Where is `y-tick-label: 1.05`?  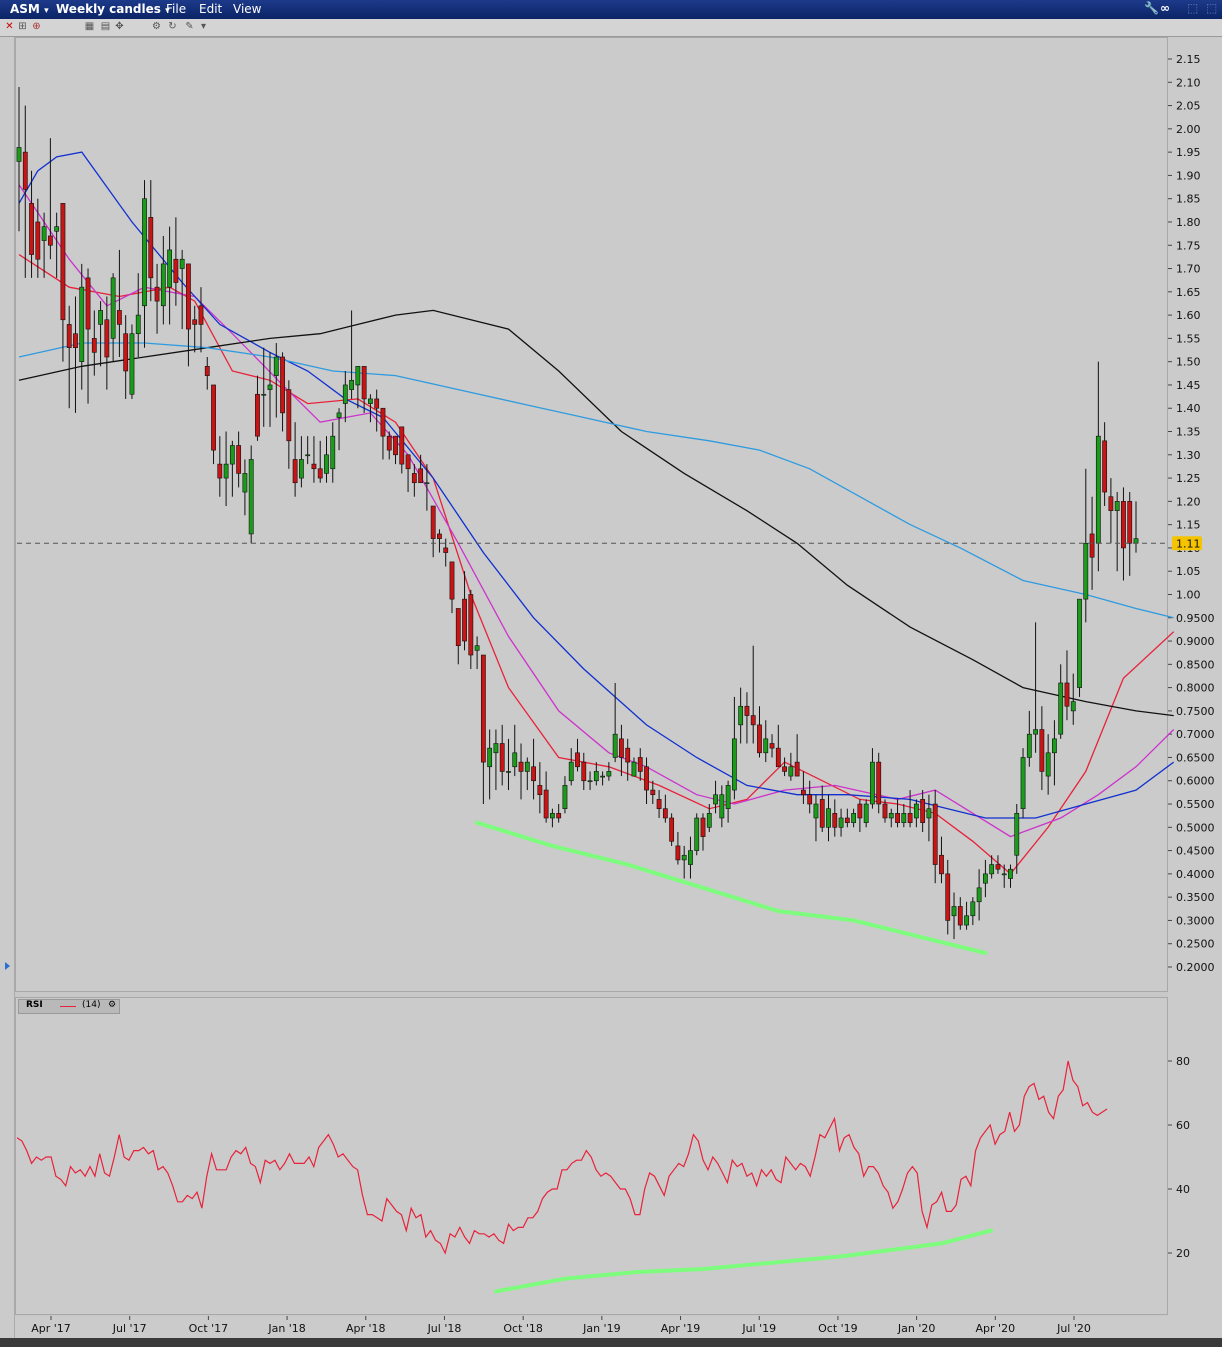 y-tick-label: 1.05 is located at coordinates (1188, 571).